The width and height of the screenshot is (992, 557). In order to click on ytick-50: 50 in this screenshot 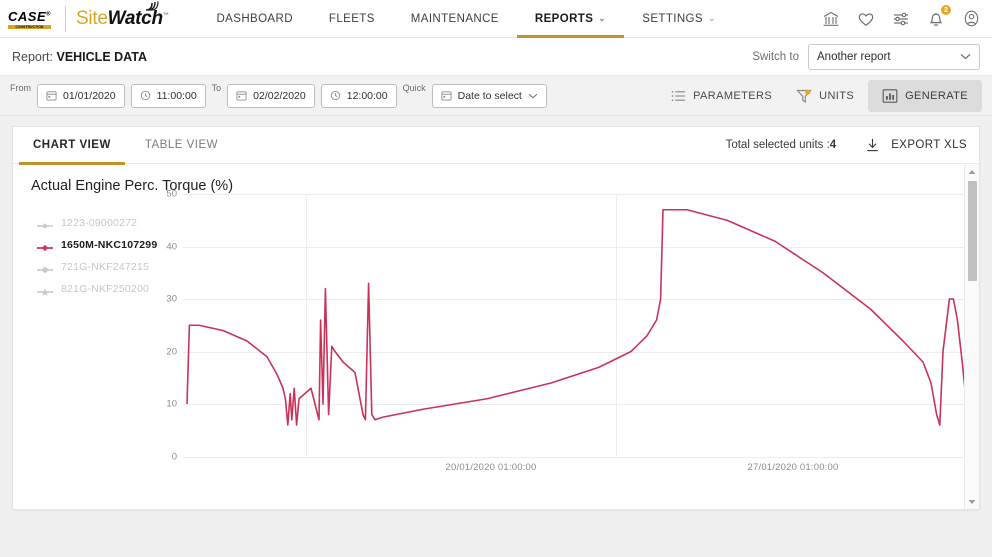, I will do `click(171, 194)`.